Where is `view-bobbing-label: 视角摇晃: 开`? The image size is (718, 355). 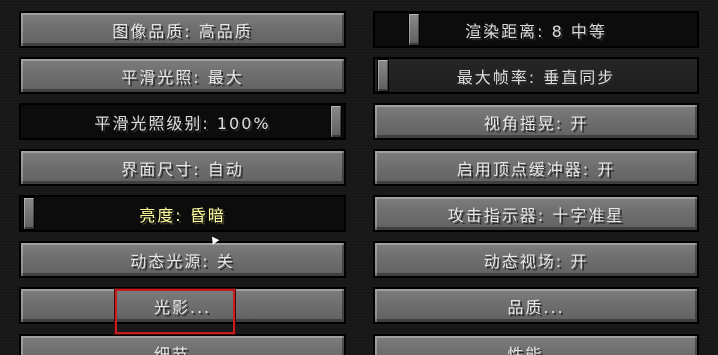 view-bobbing-label: 视角摇晃: 开 is located at coordinates (536, 123).